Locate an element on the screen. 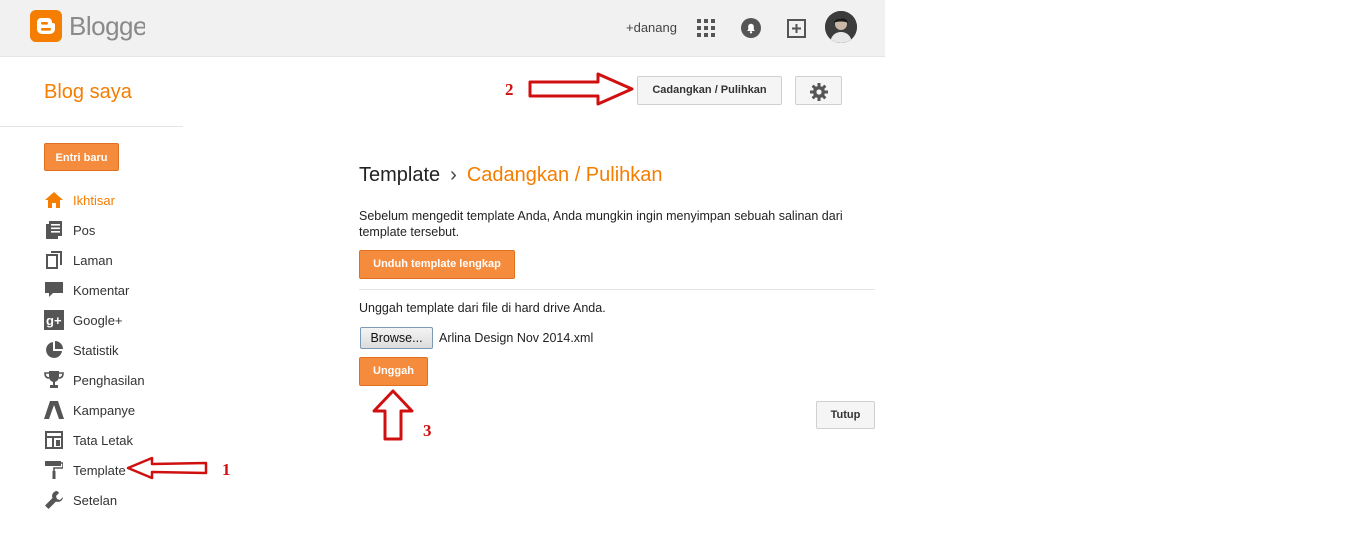 The image size is (1352, 536). sidebar-item-label: Penghasilan is located at coordinates (109, 380).